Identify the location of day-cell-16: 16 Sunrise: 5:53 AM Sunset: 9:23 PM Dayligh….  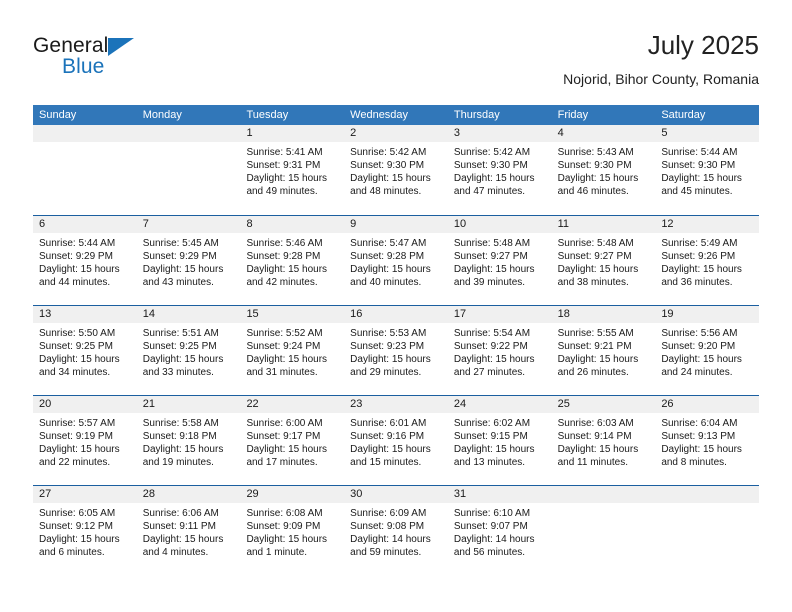
(396, 350).